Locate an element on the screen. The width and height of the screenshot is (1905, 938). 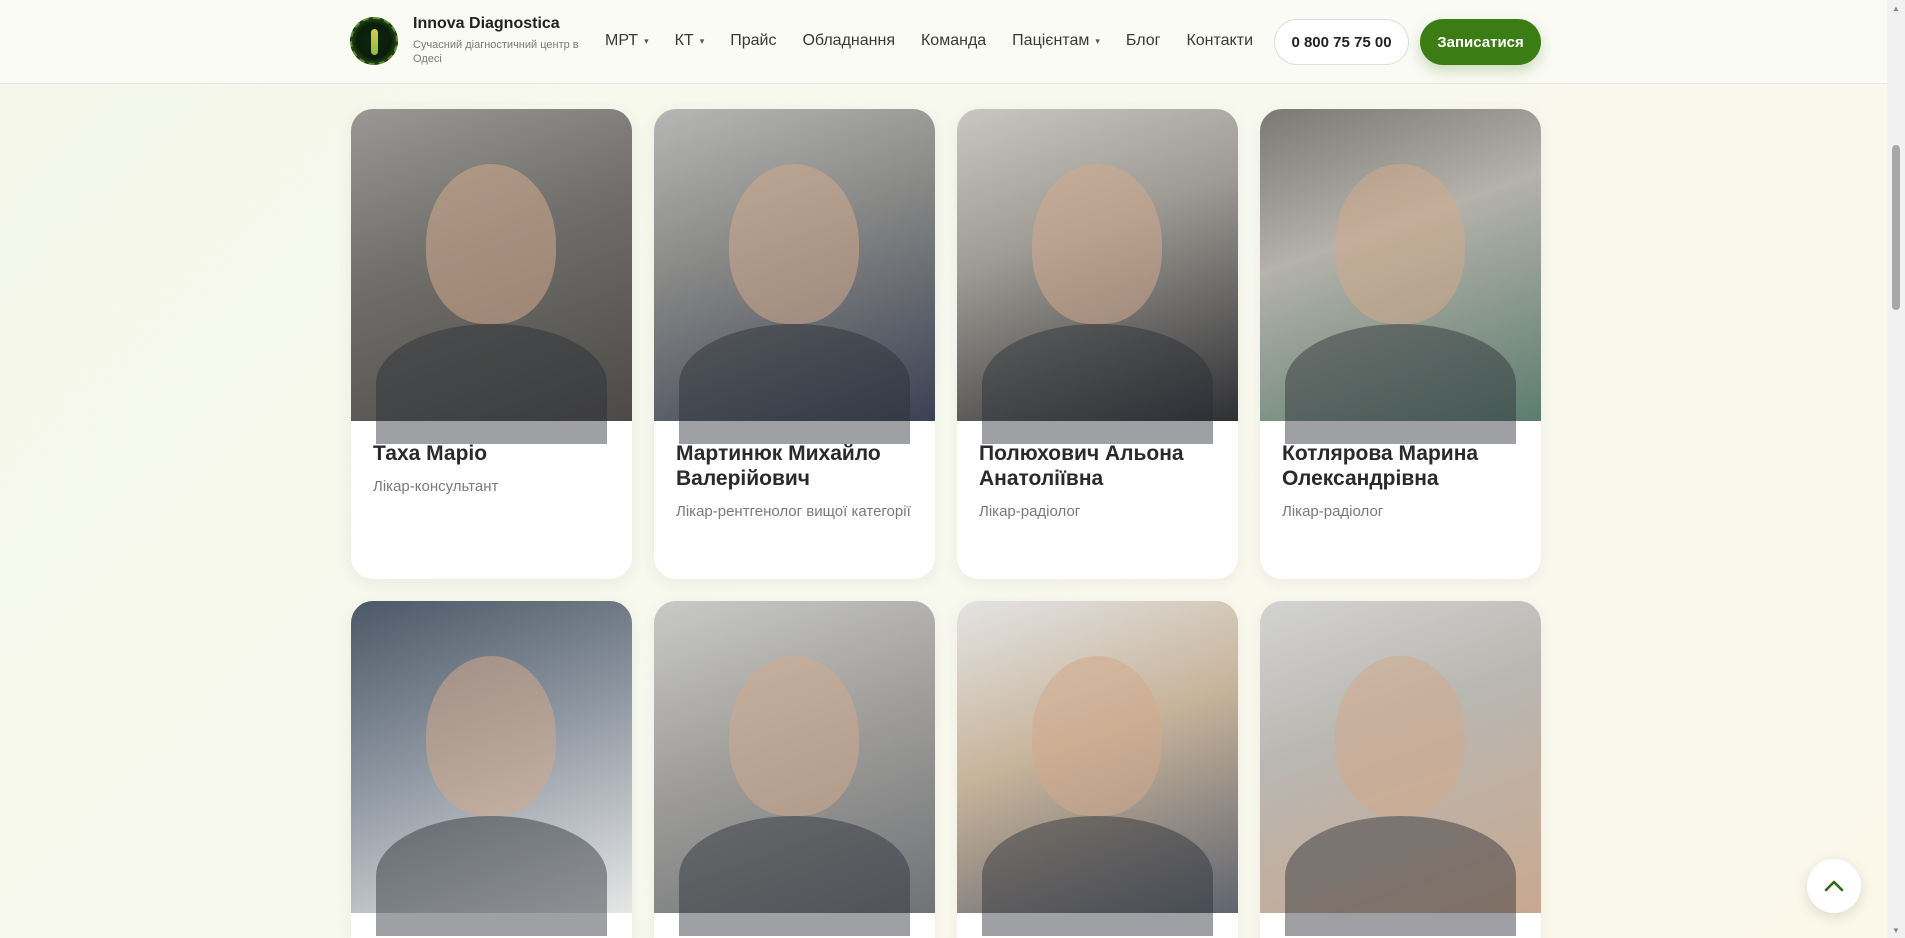
brand-subtitle: Сучасний діагностичний центр в Одесі is located at coordinates (496, 52).